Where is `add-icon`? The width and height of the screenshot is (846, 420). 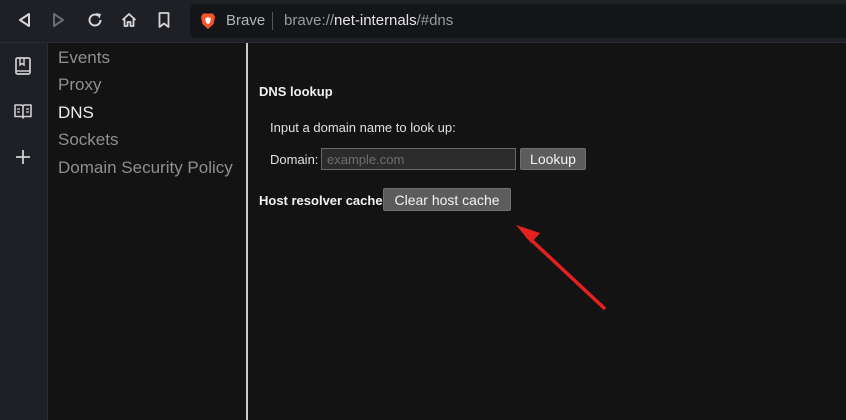
add-icon is located at coordinates (23, 157).